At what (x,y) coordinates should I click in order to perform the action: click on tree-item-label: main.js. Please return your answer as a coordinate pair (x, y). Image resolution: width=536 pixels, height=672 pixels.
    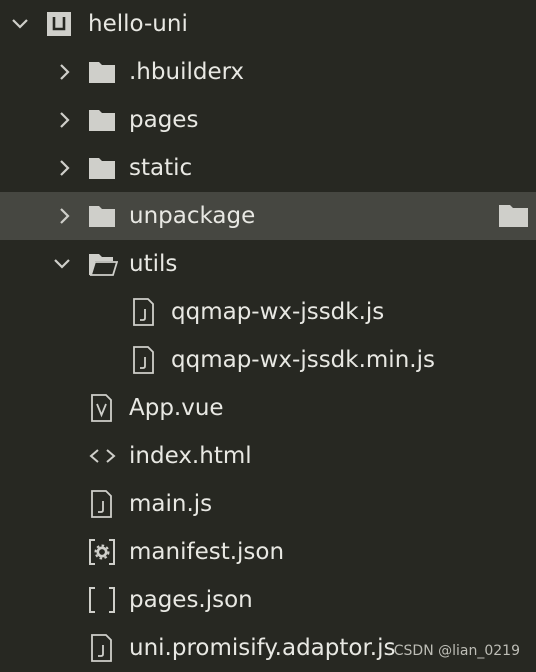
    Looking at the image, I should click on (171, 504).